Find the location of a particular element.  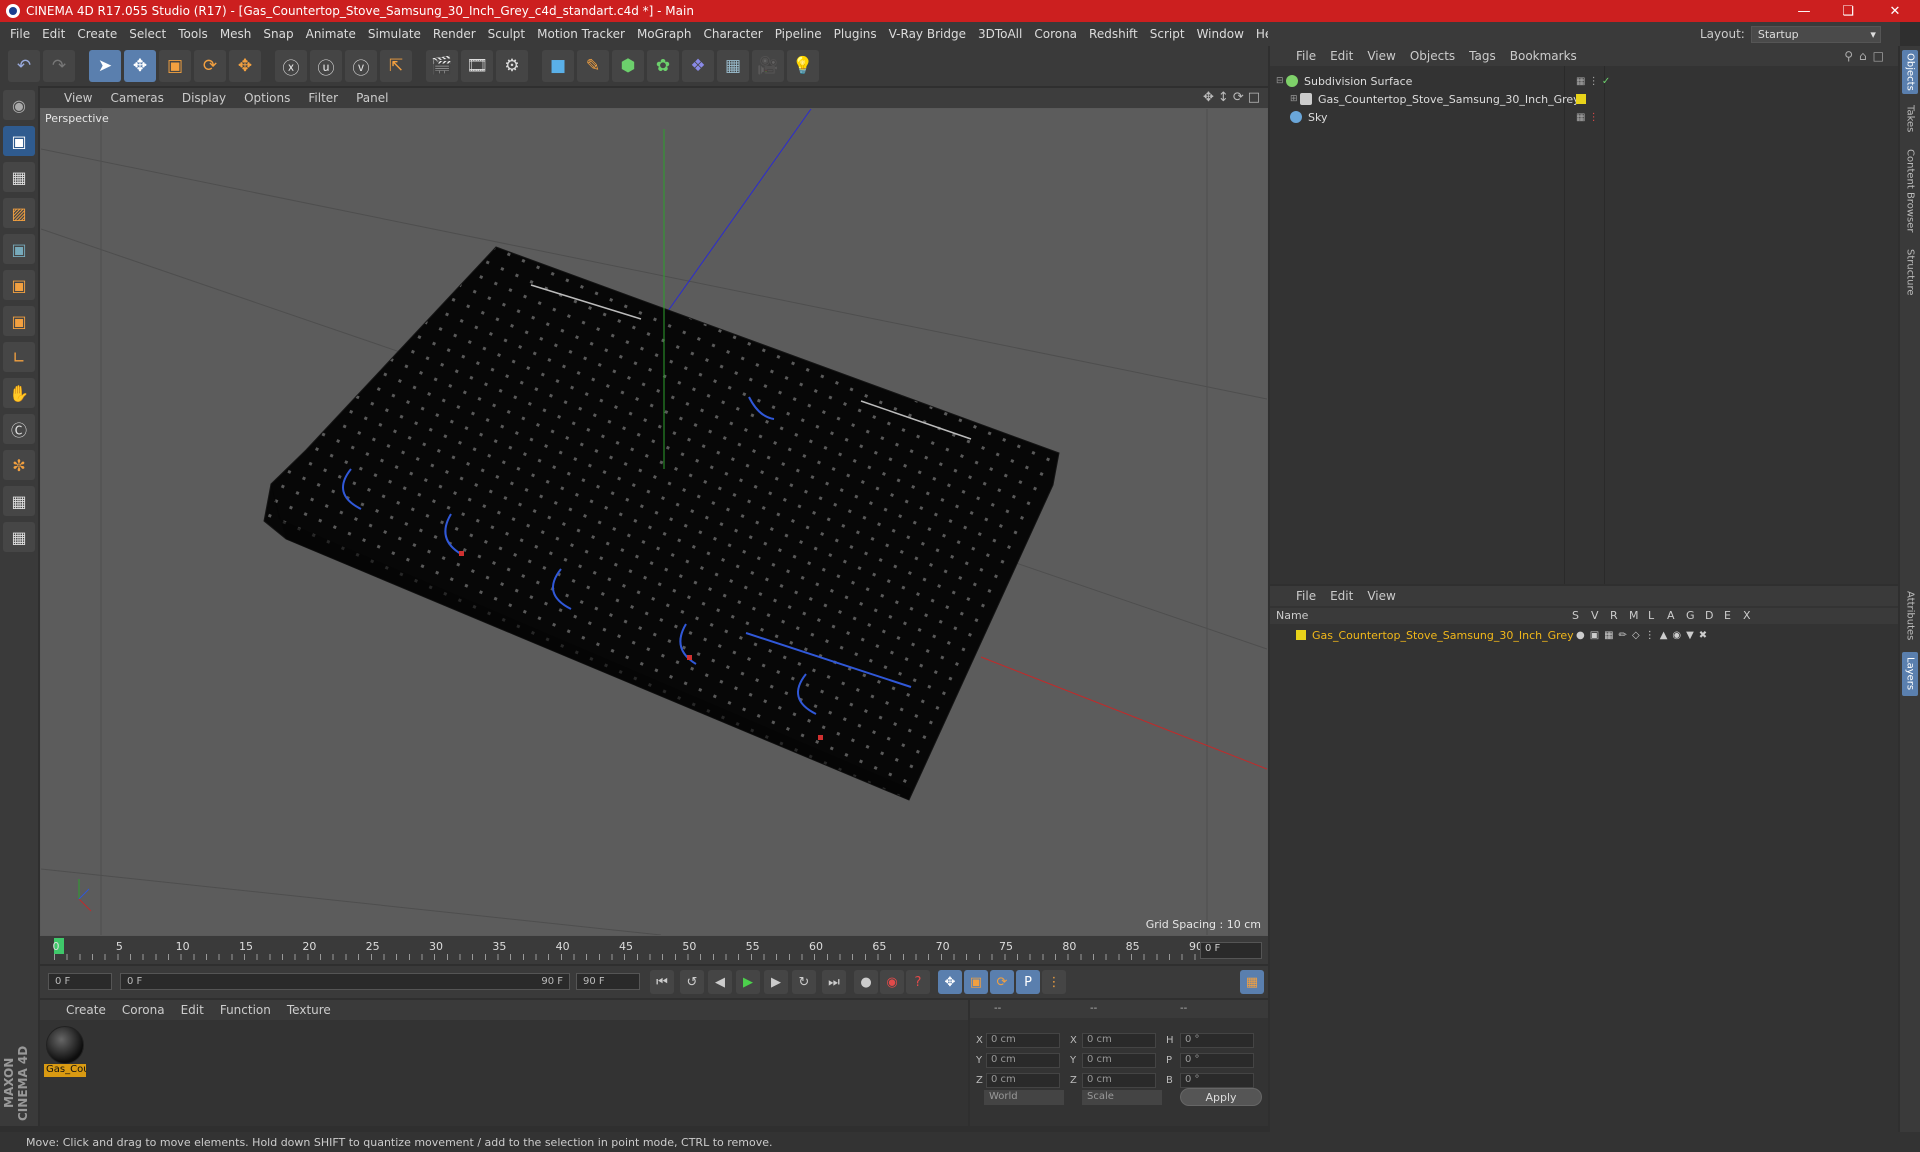

visibility-icon: ▦ ⋮ ✓ is located at coordinates (1593, 81).